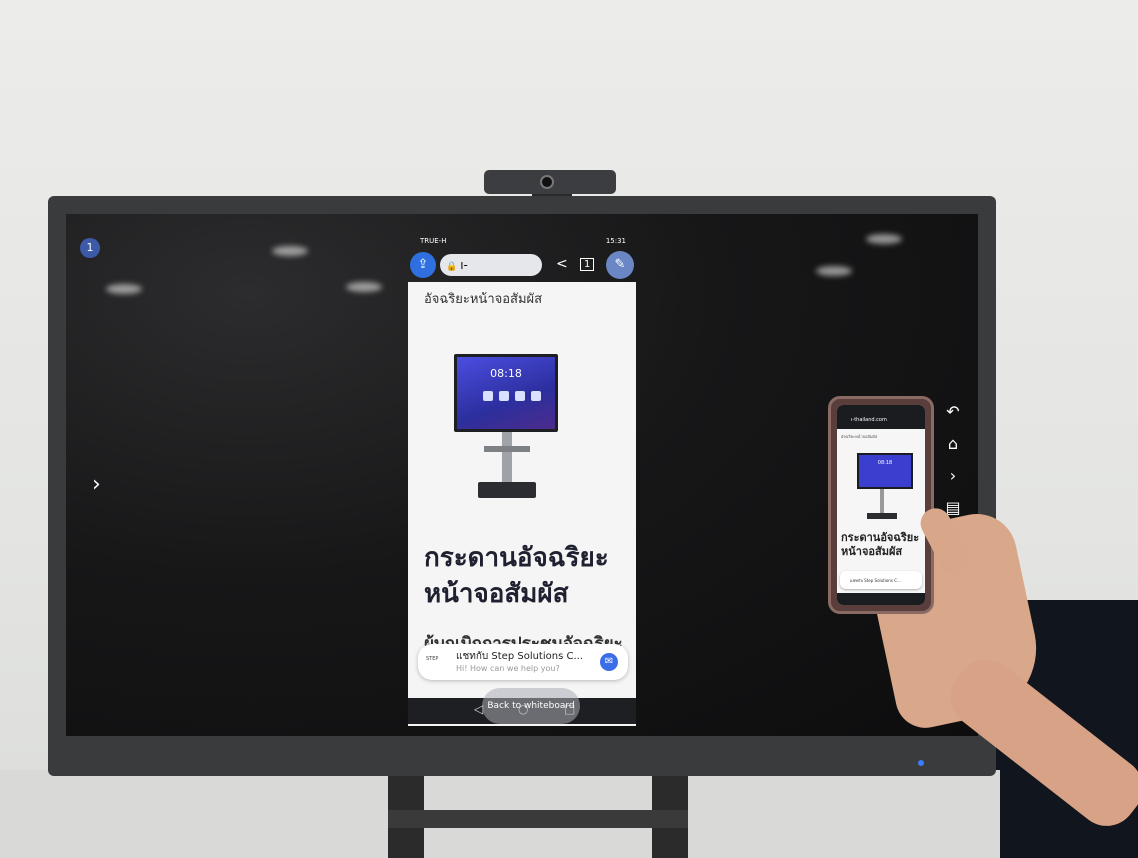 This screenshot has height=858, width=1138. I want to click on power-led-icon, so click(921, 763).